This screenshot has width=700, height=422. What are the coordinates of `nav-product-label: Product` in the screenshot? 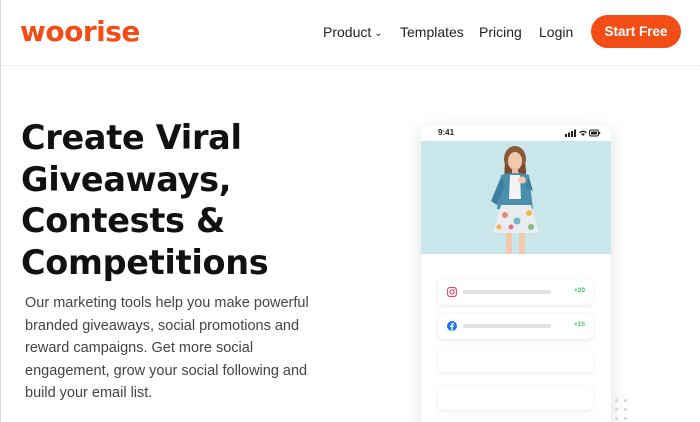 It's located at (347, 32).